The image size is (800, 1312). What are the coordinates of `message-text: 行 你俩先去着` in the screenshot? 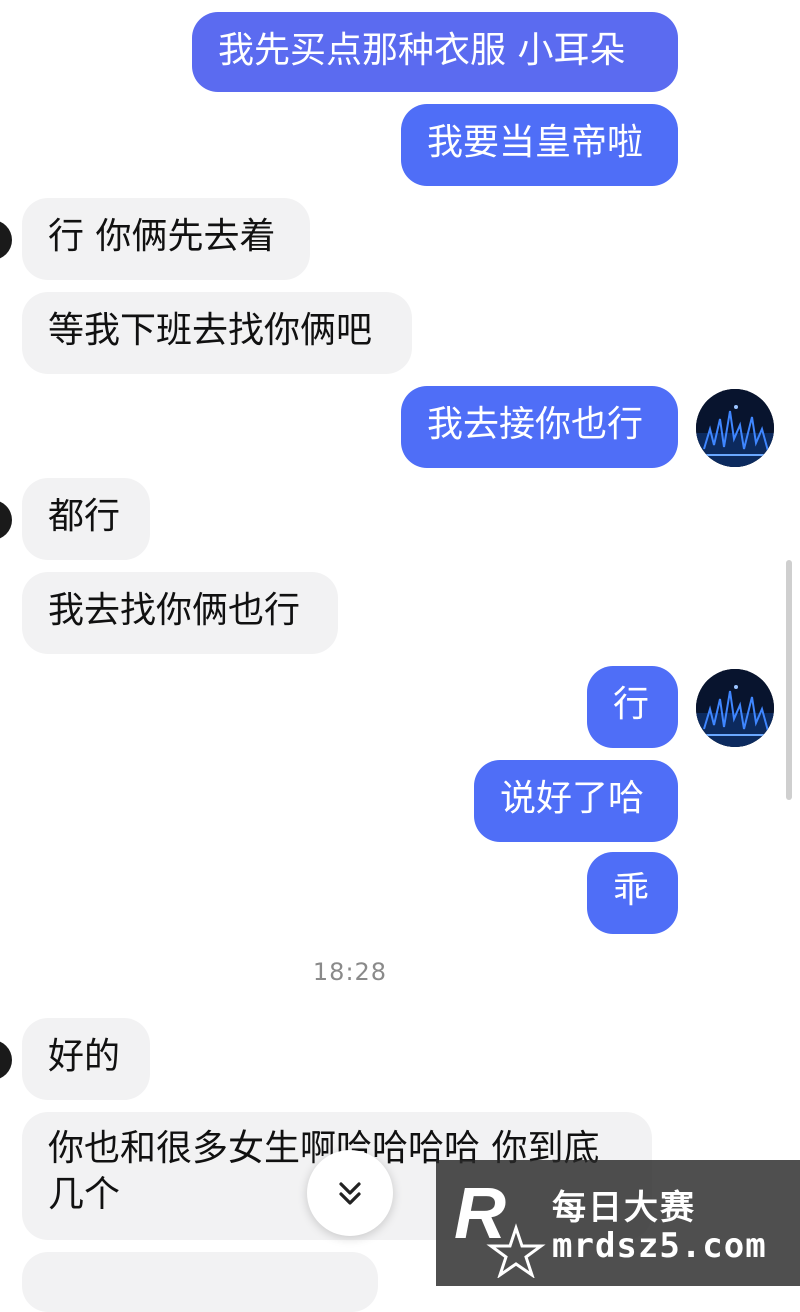 It's located at (162, 236).